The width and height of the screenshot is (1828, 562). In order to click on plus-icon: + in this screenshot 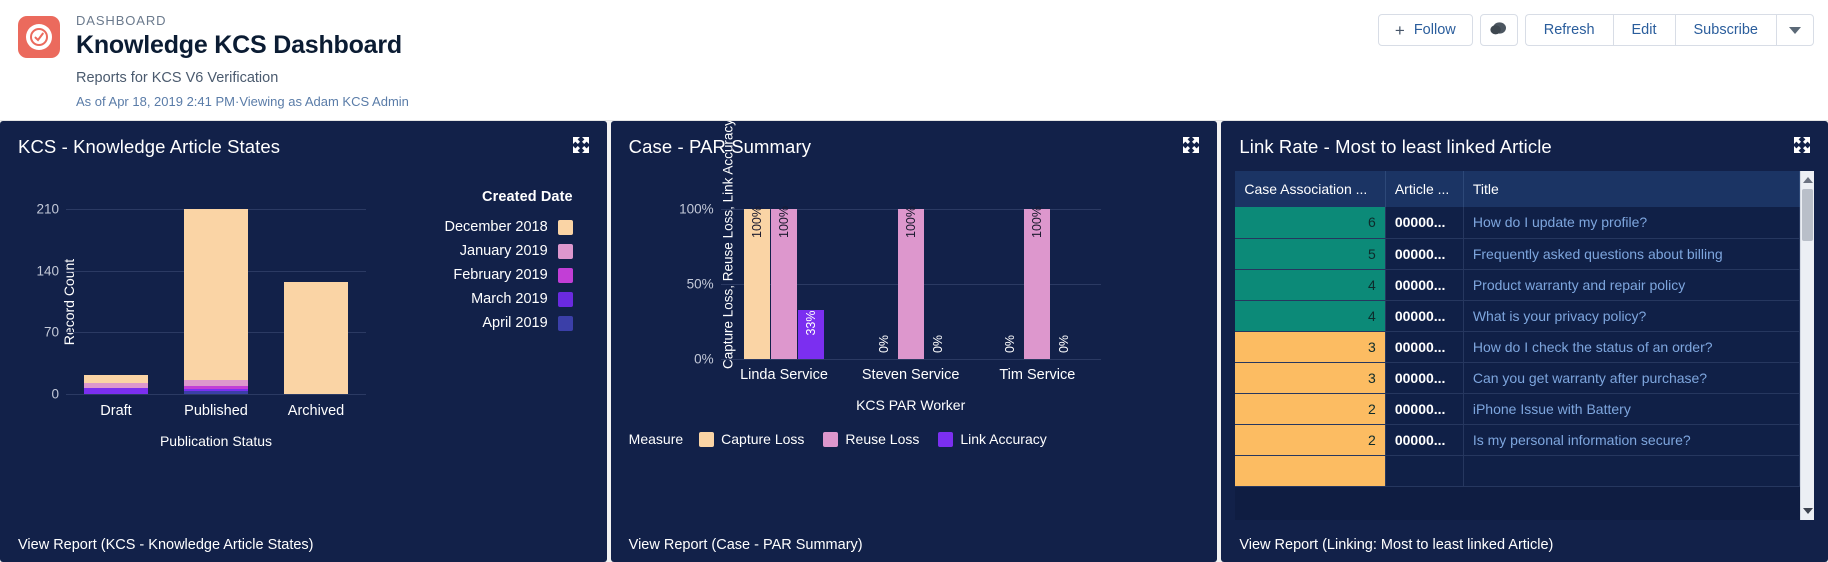, I will do `click(1399, 30)`.